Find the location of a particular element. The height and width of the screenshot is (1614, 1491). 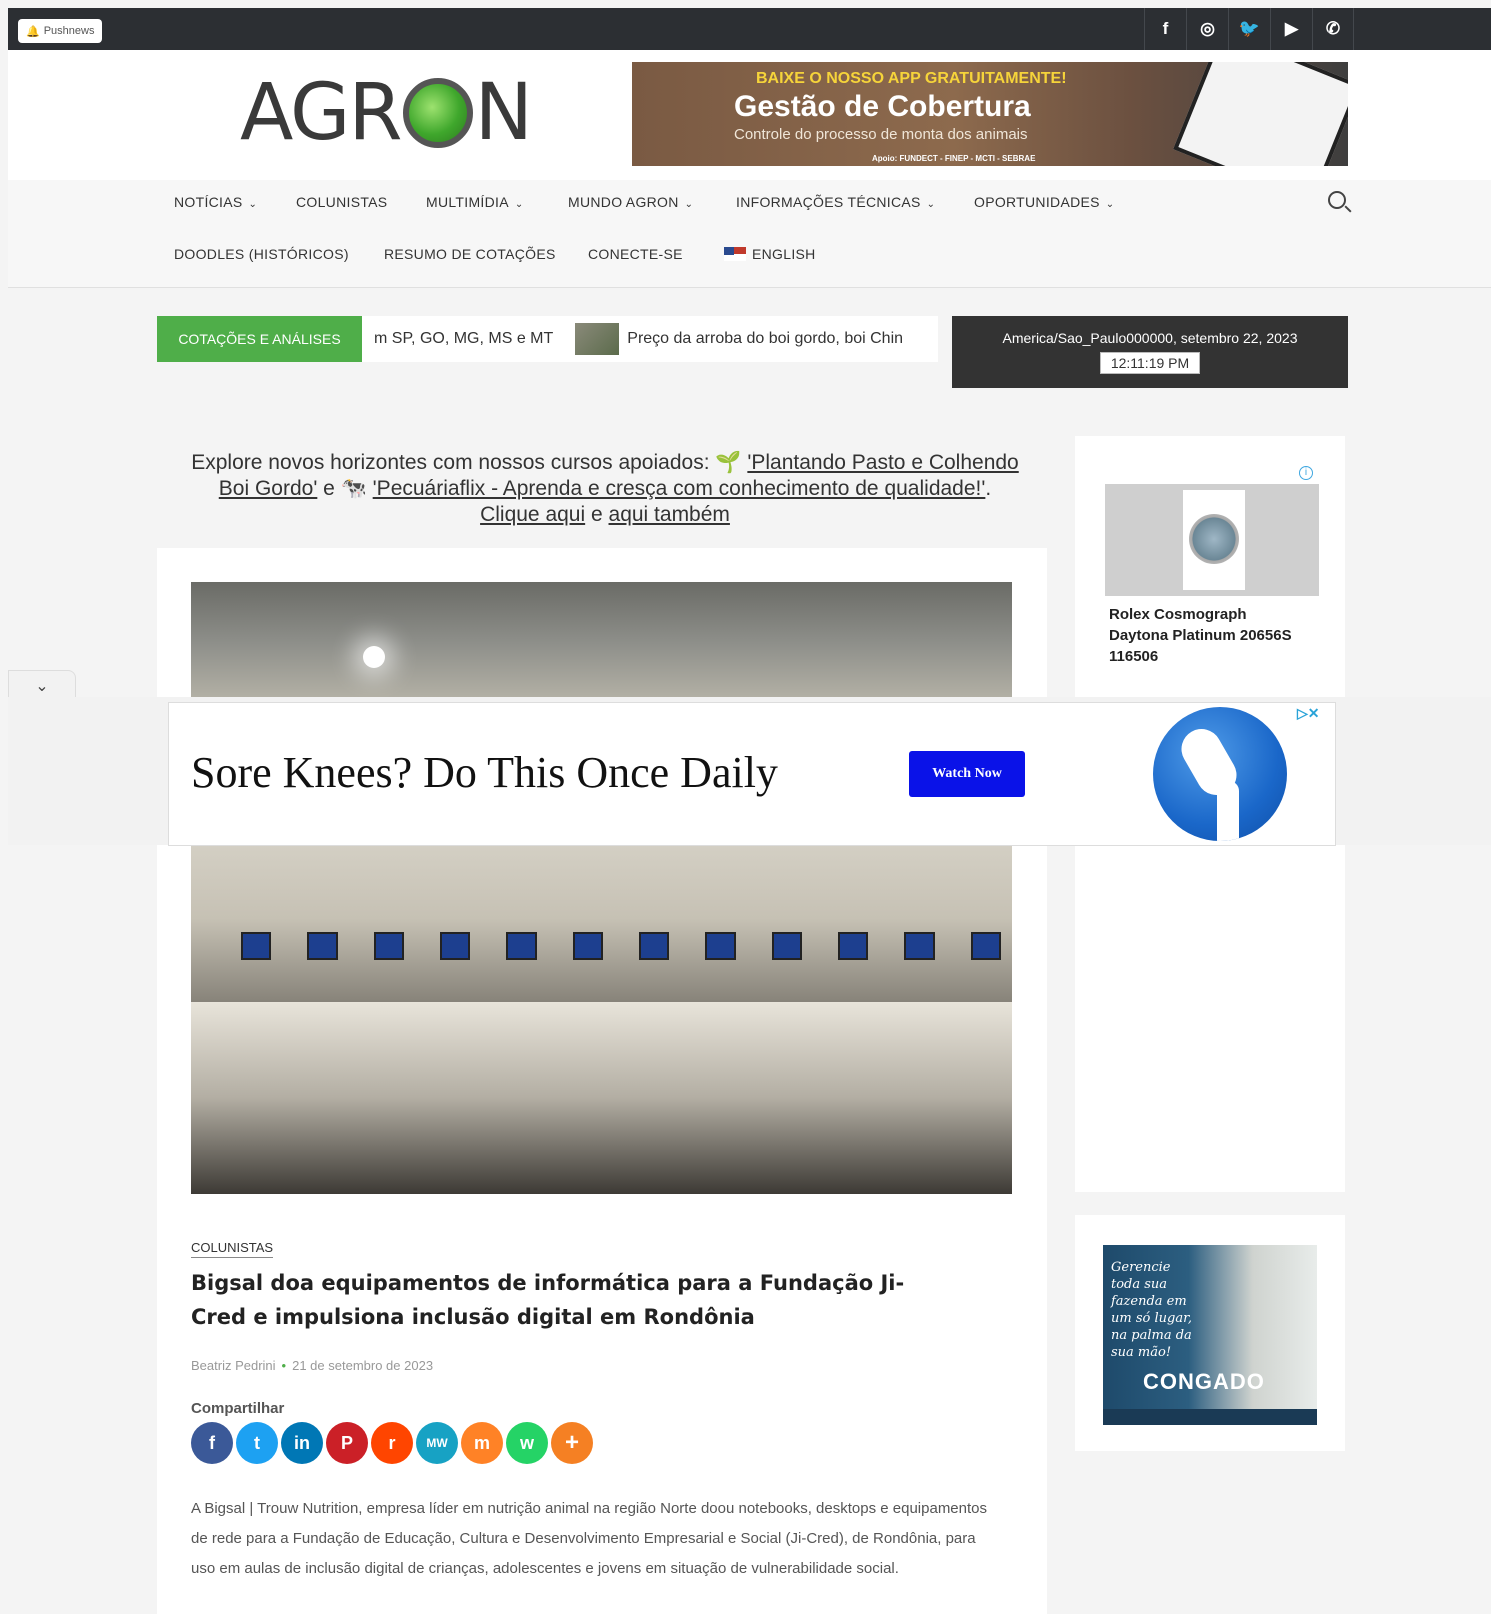

nav-oportunidades: OPORTUNIDADES ⌄ is located at coordinates (1044, 202).